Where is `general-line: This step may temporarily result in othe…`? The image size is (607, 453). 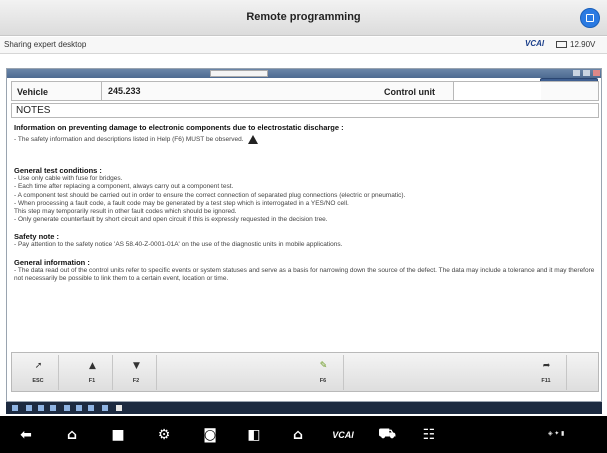
general-line: This step may temporarily result in othe… is located at coordinates (125, 212).